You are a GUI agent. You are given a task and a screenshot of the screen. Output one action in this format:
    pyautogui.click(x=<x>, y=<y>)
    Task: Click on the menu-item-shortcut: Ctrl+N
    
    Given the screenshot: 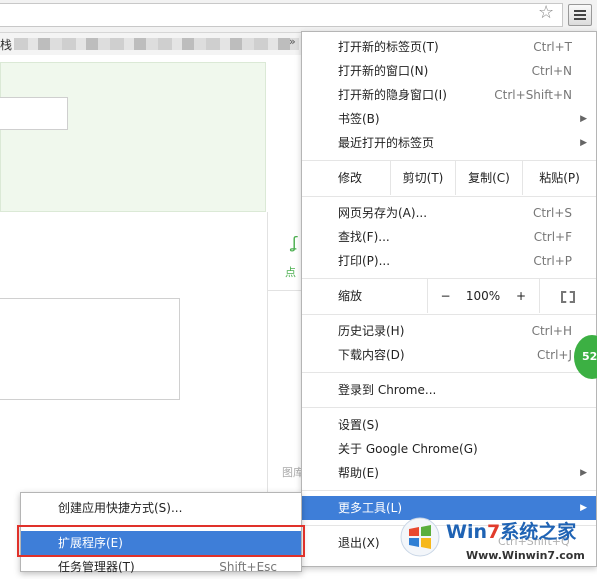 What is the action you would take?
    pyautogui.click(x=551, y=71)
    